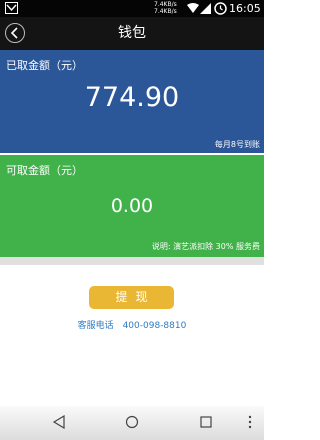 The width and height of the screenshot is (320, 440). I want to click on withdraw-button: 提现, so click(131, 297).